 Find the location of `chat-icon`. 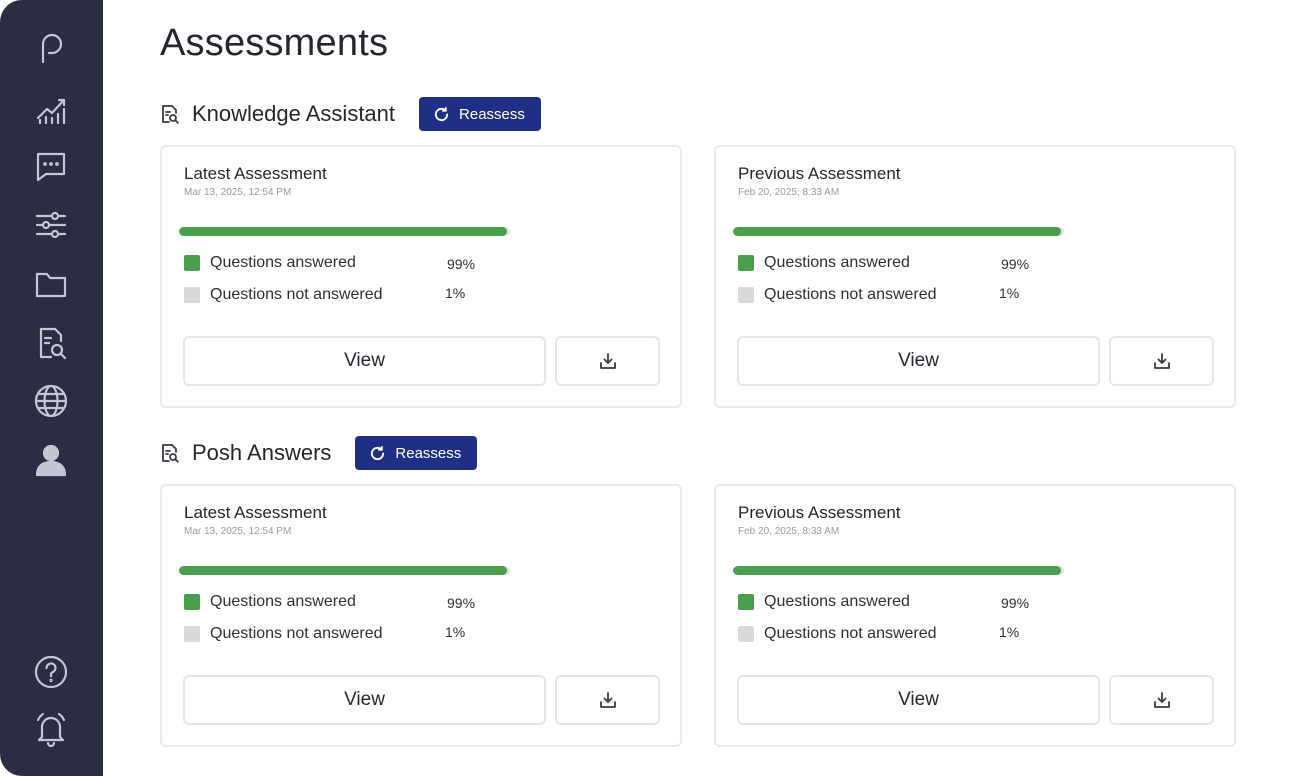

chat-icon is located at coordinates (51, 166).